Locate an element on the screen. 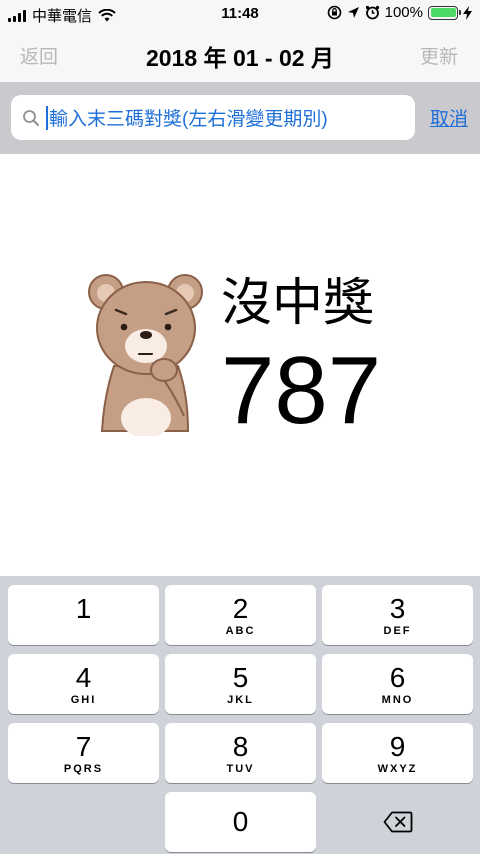 This screenshot has height=854, width=480. status-bar: 中華電信 11:48 100% is located at coordinates (240, 14).